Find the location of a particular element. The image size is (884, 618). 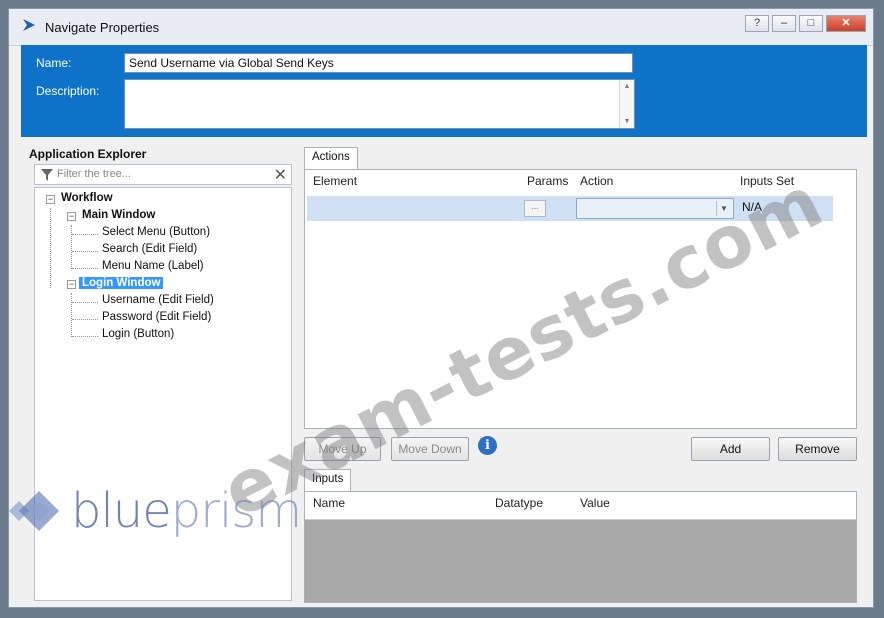

scroll-up-icon: ▲ is located at coordinates (627, 86).